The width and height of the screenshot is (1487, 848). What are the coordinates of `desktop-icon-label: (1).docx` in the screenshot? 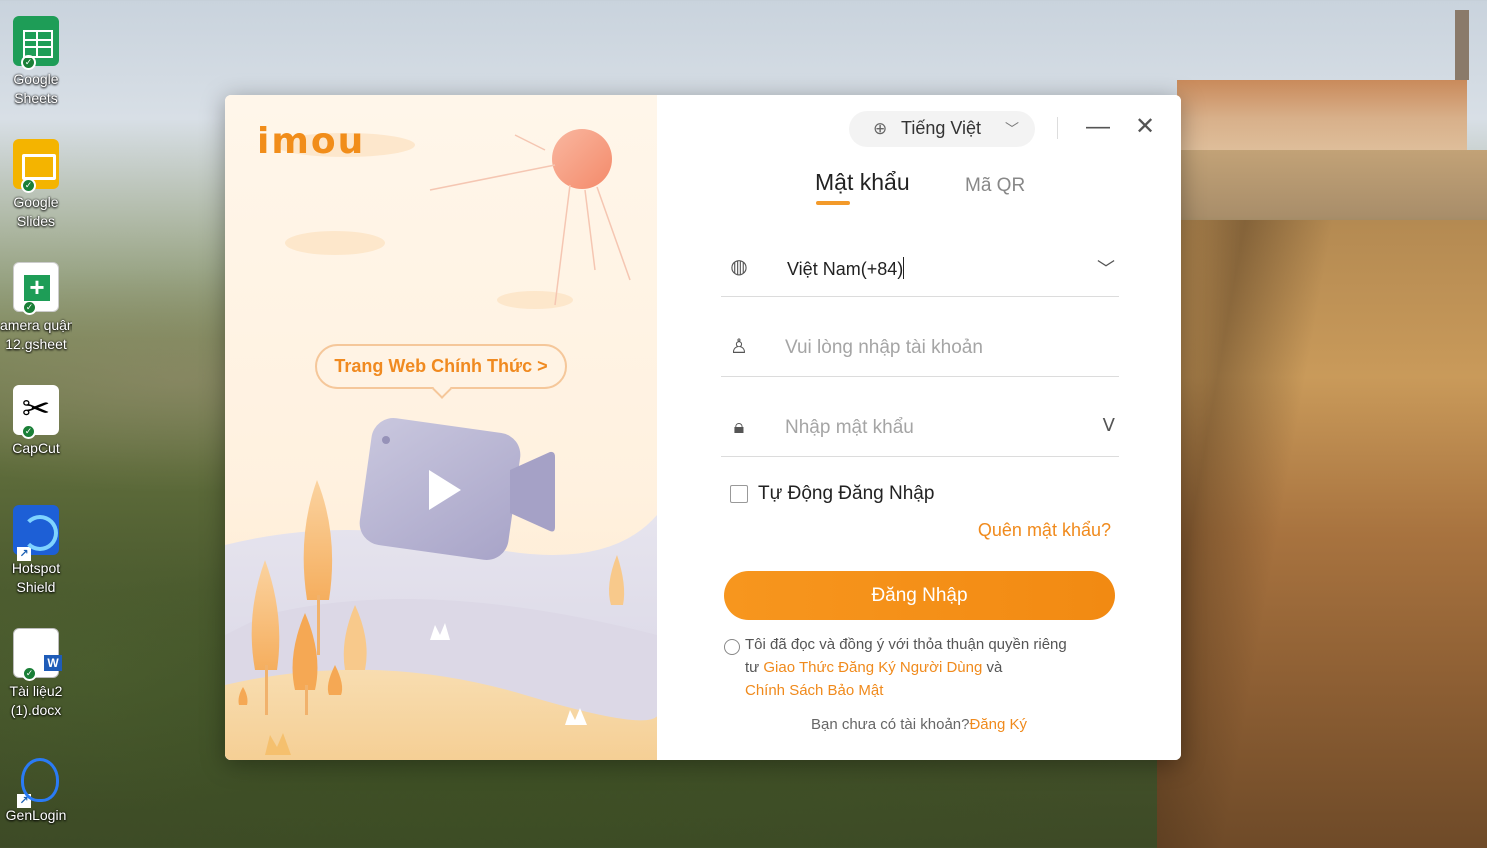 It's located at (36, 710).